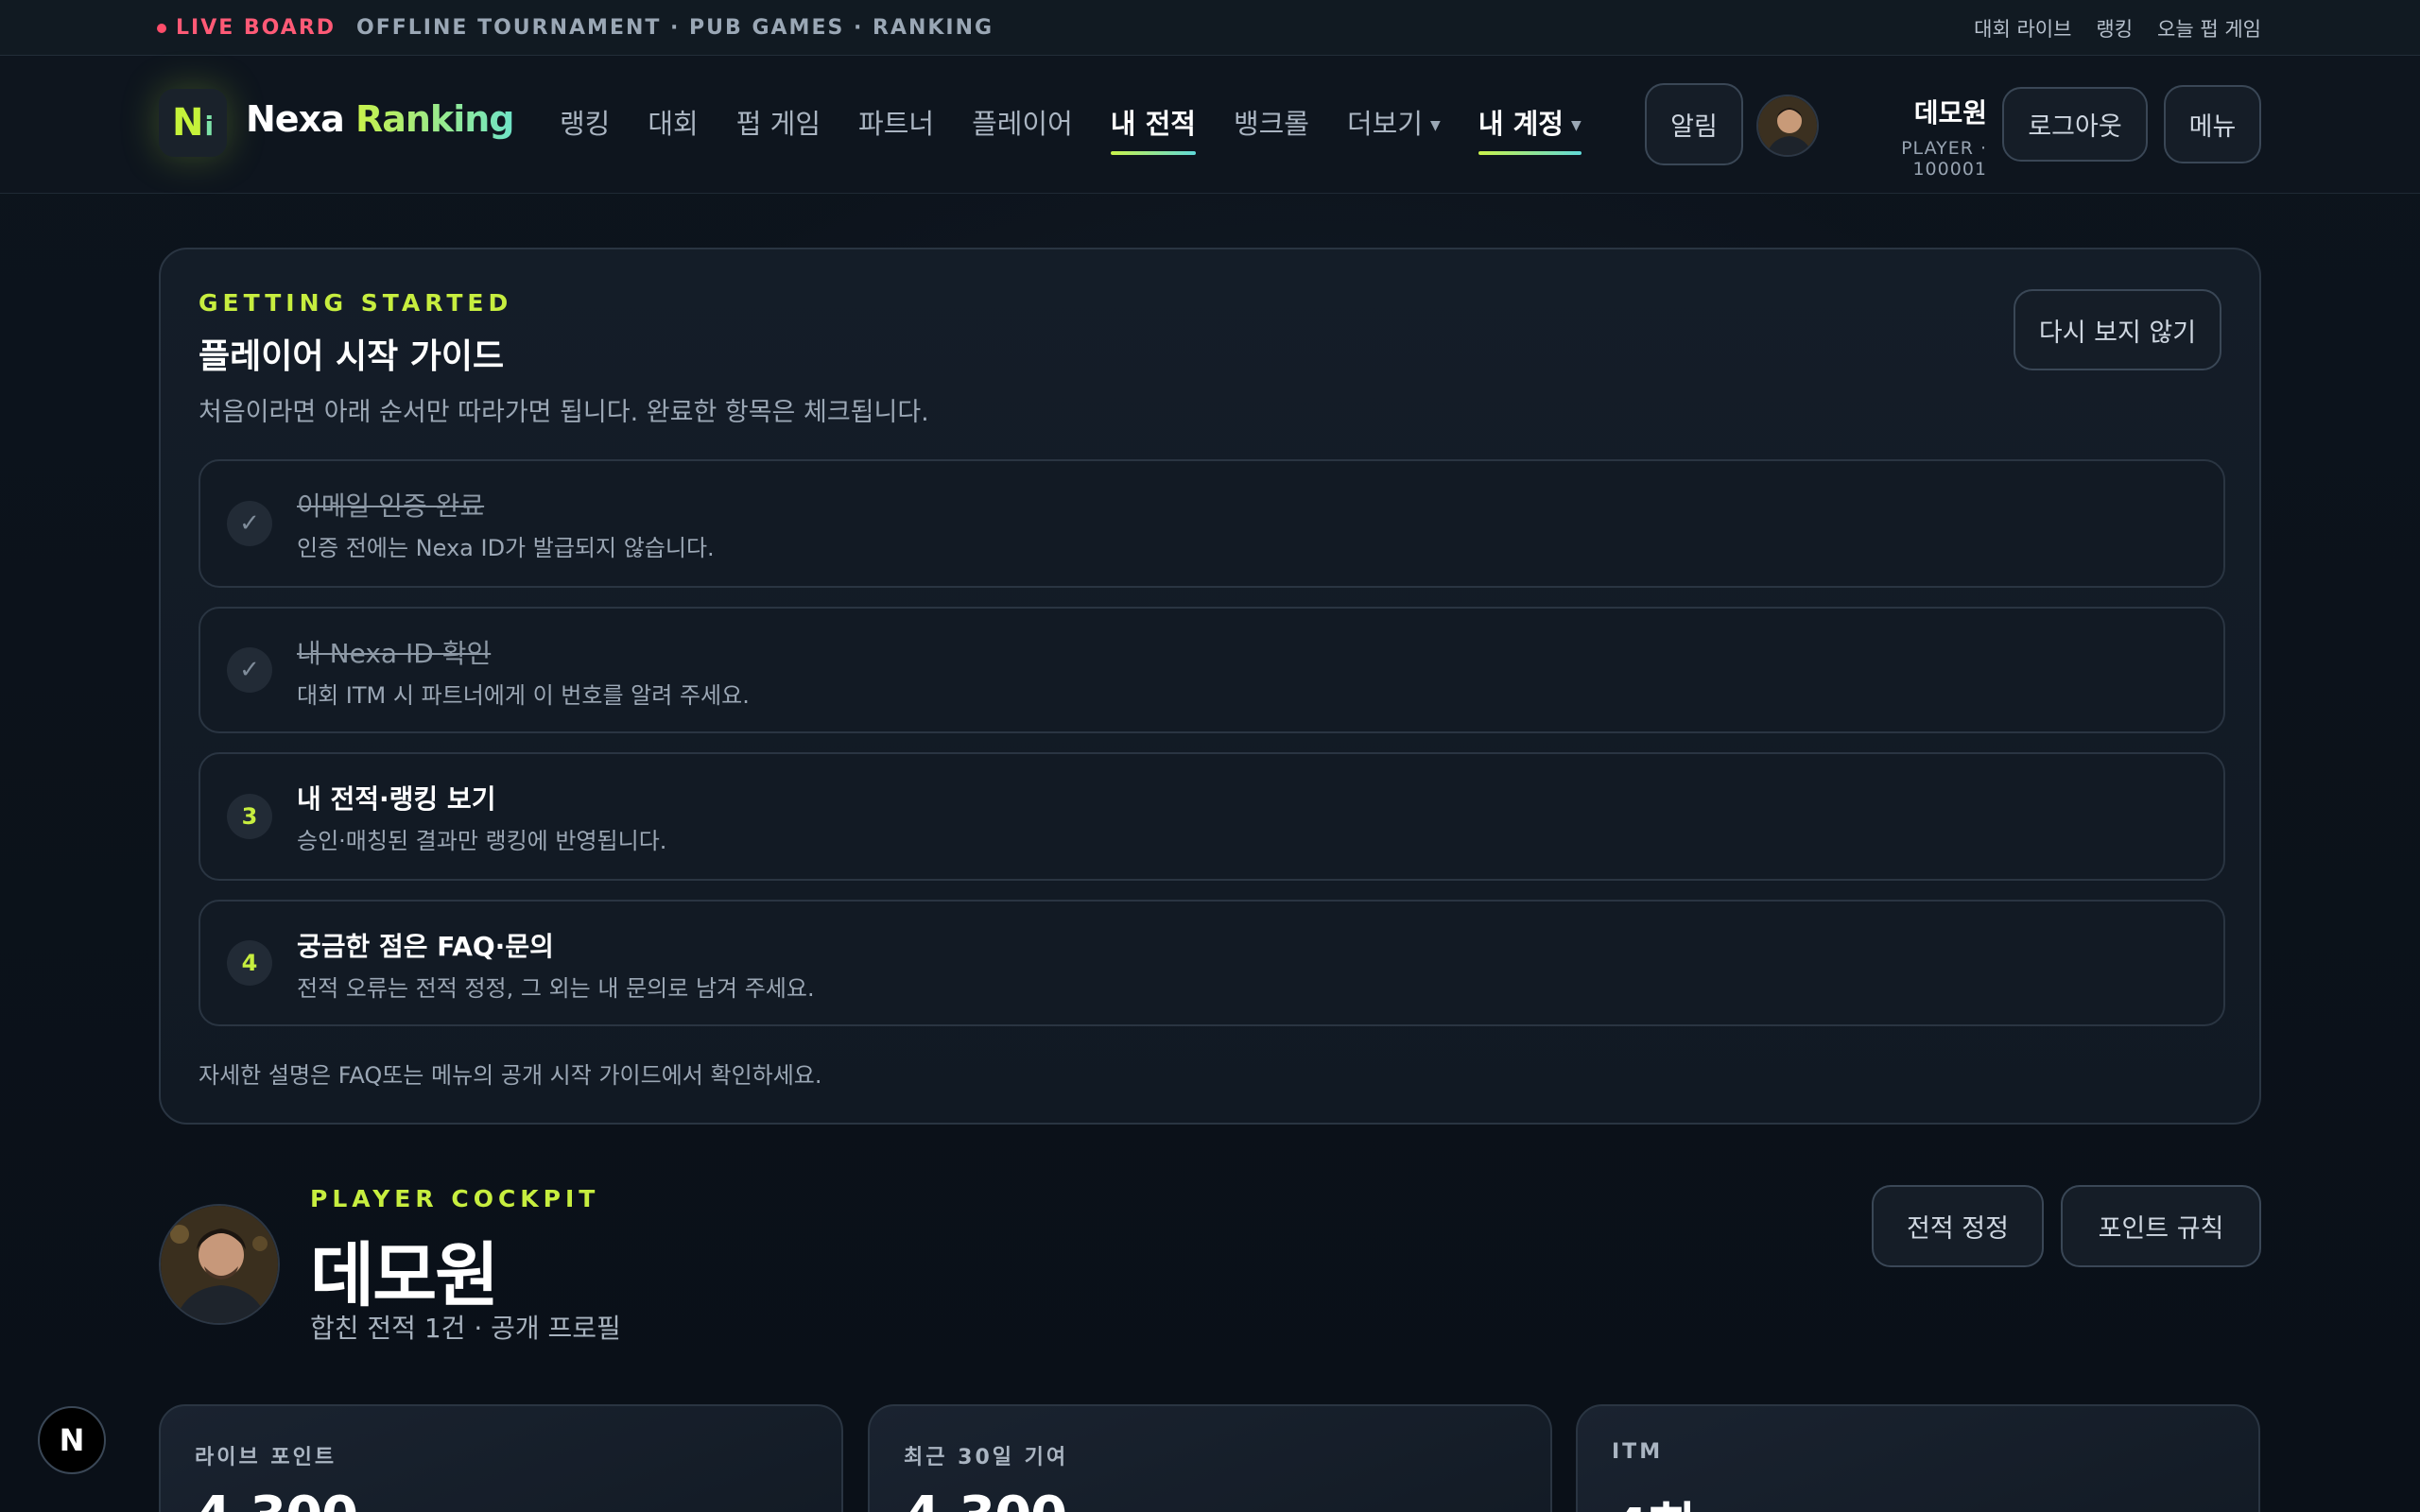  I want to click on avatar, so click(1787, 125).